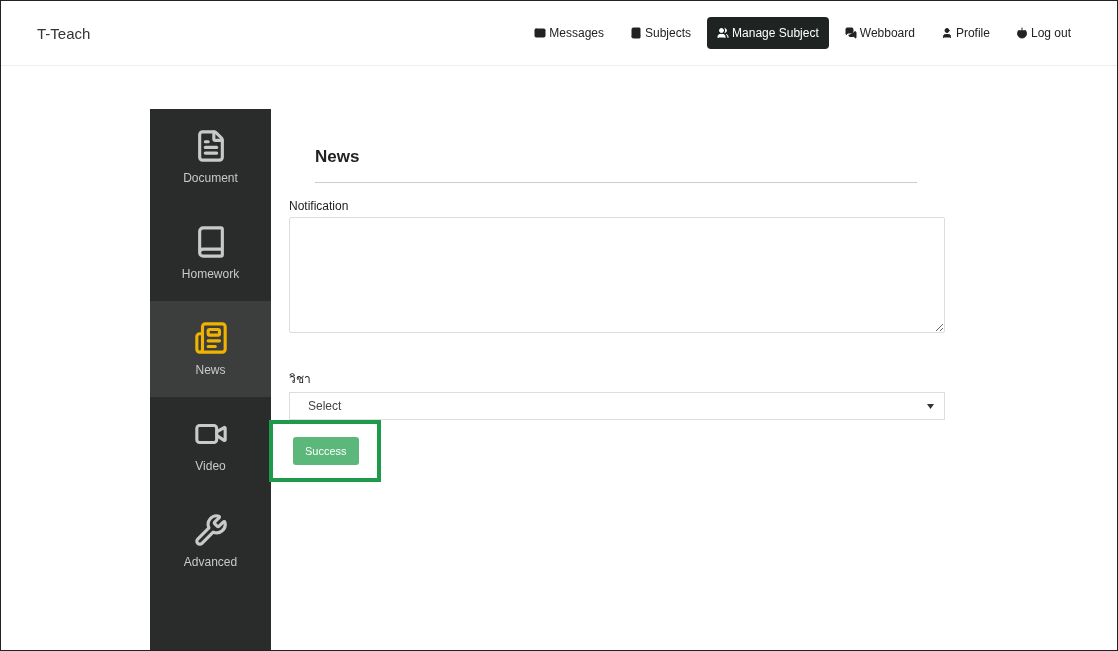 The height and width of the screenshot is (651, 1118). I want to click on nav-link: Manage Subject, so click(768, 33).